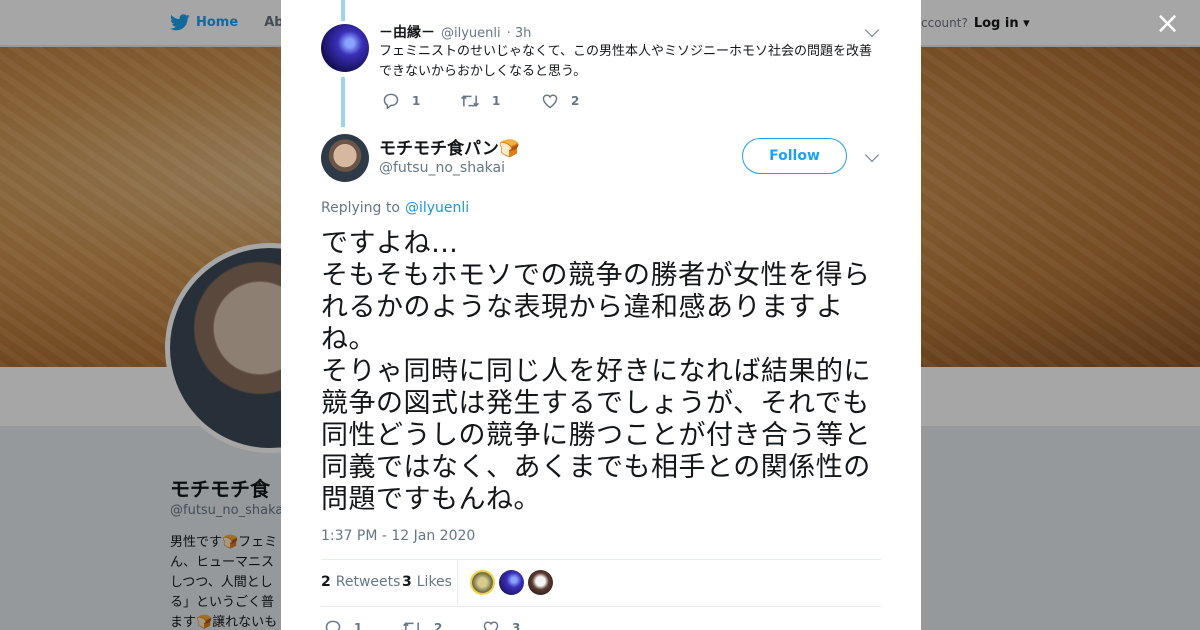  Describe the element at coordinates (449, 146) in the screenshot. I see `main-name: モチモチ食パン🍞` at that location.